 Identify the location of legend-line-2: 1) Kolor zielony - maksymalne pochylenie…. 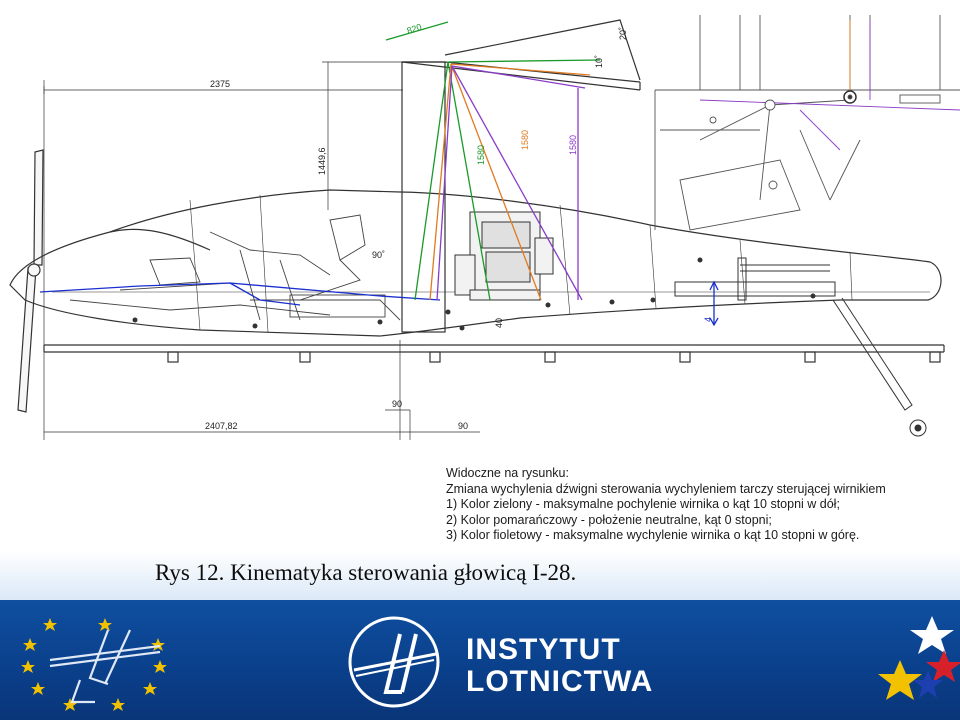
(643, 504).